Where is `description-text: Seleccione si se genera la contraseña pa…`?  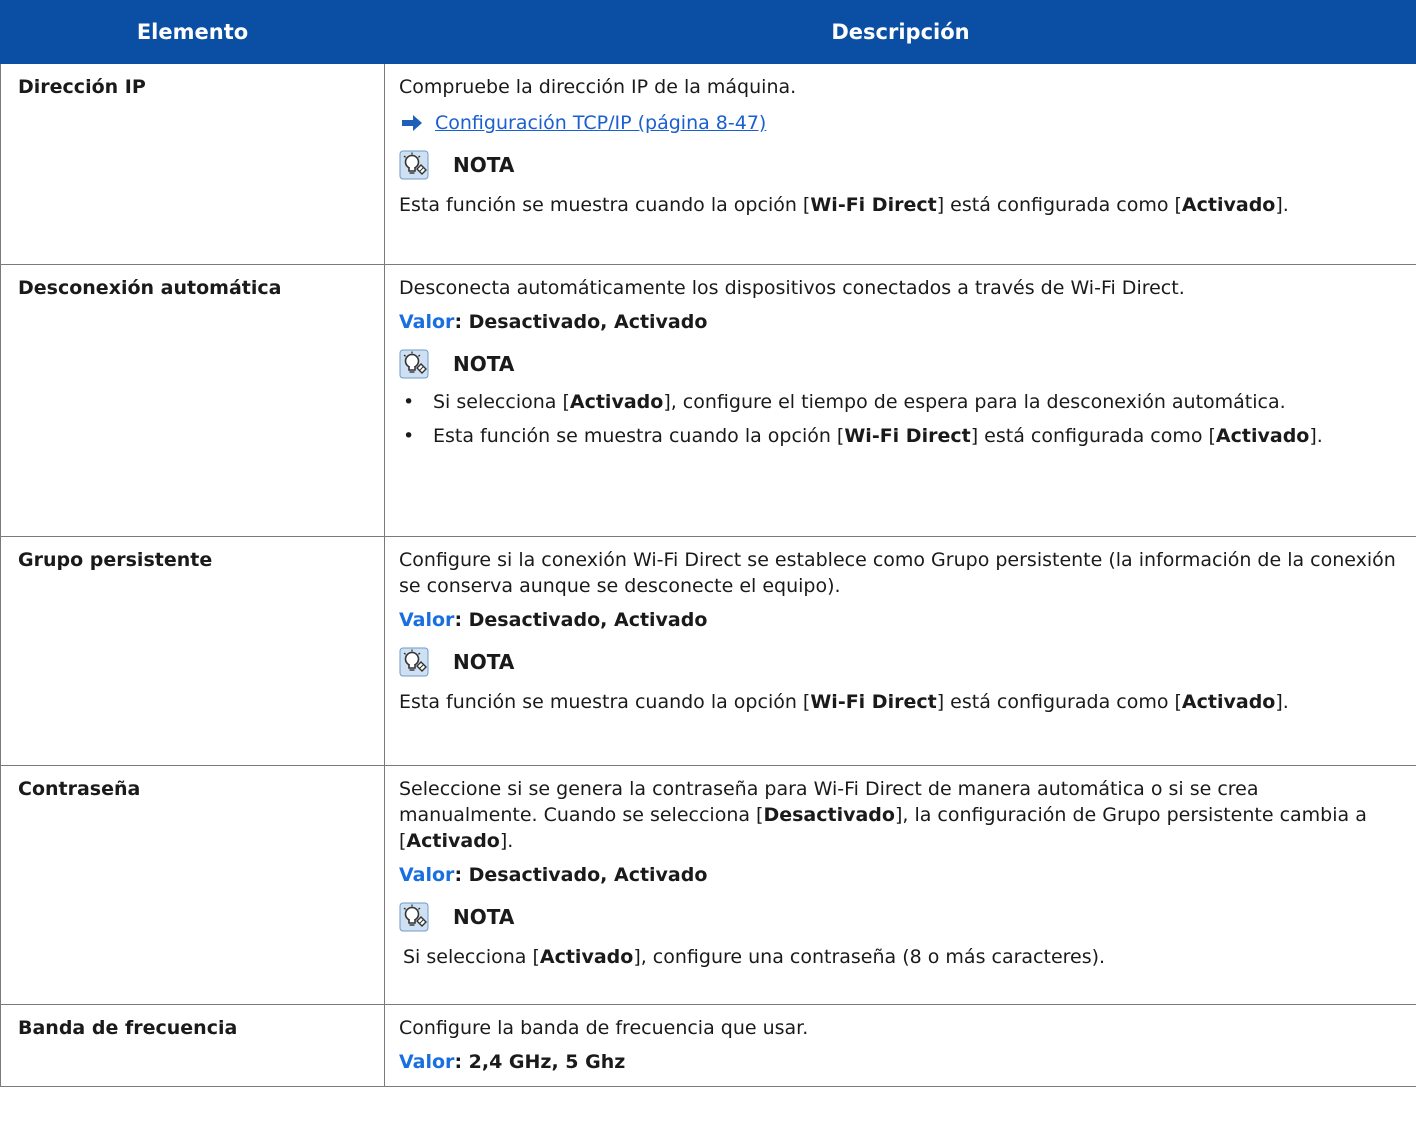
description-text: Seleccione si se genera la contraseña pa… is located at coordinates (883, 815).